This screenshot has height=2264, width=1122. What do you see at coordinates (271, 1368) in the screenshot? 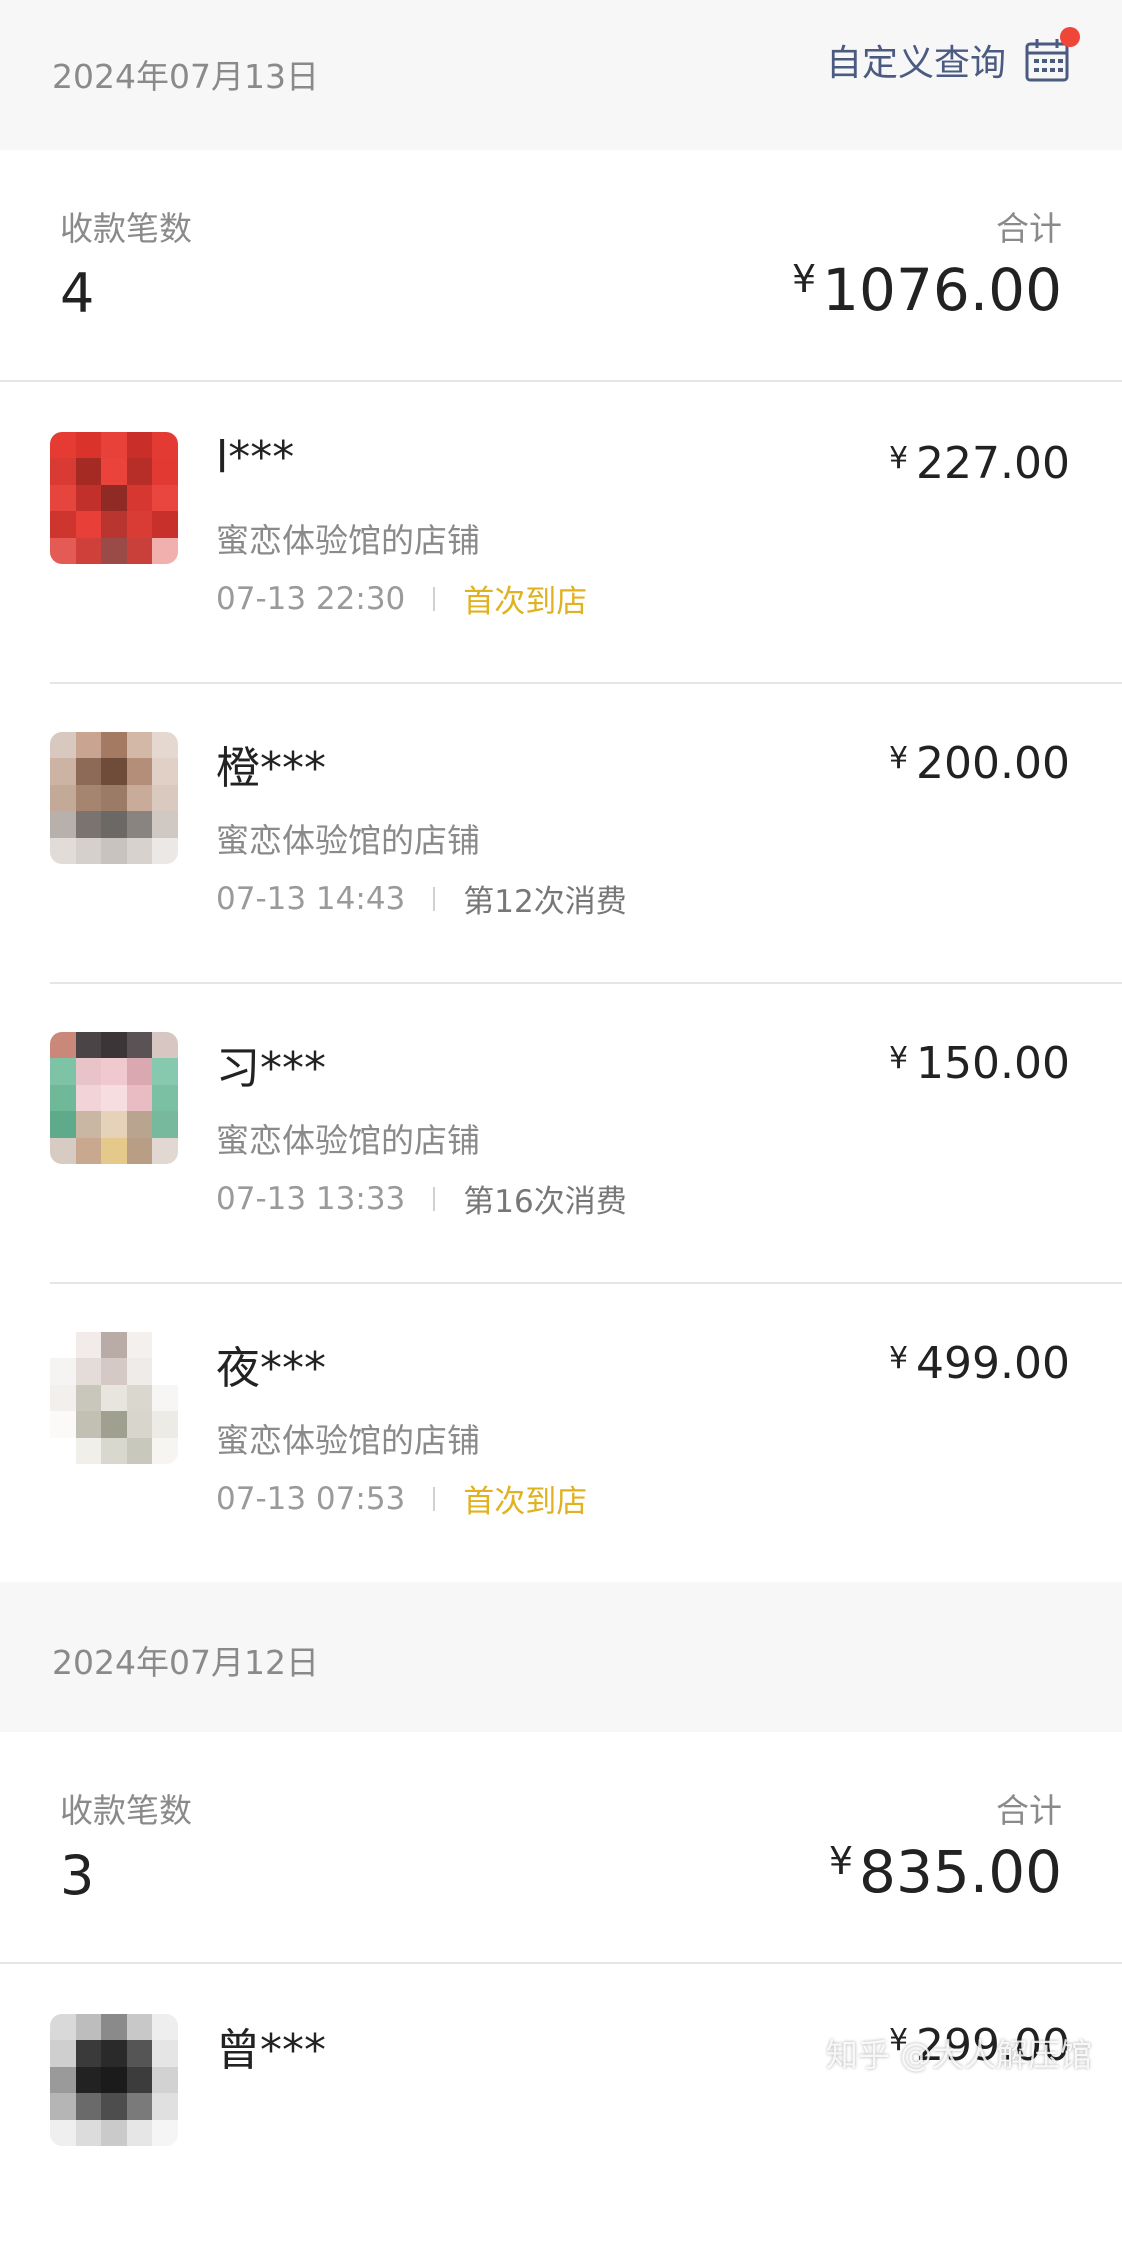
I see `customer-name: 夜***` at bounding box center [271, 1368].